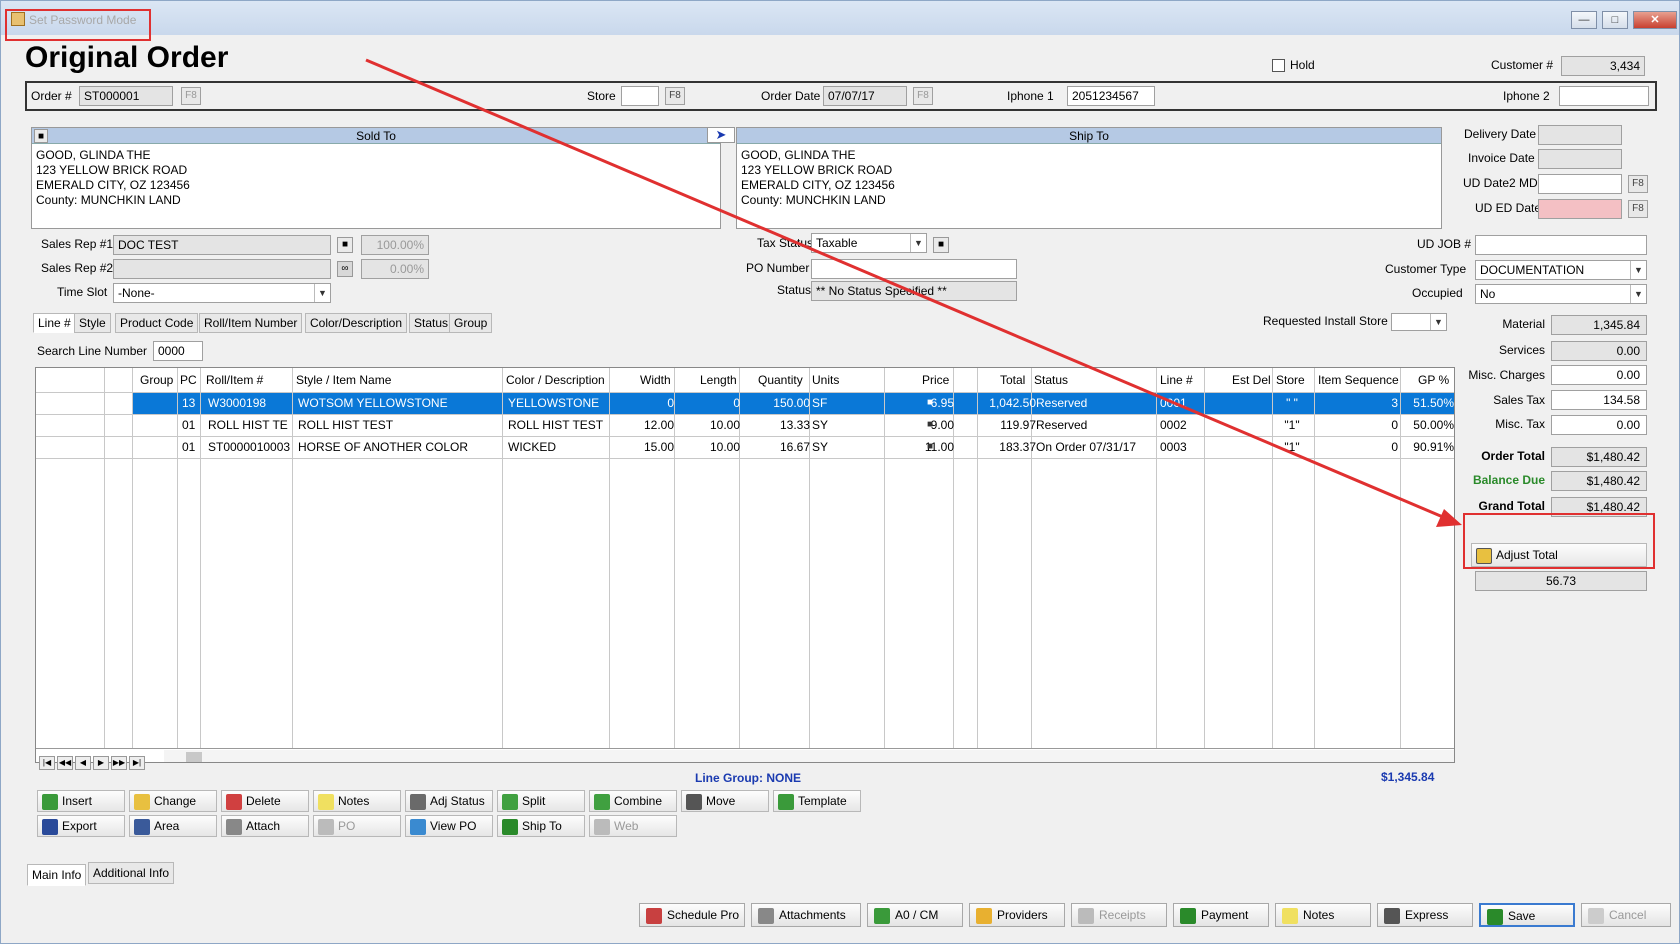 The width and height of the screenshot is (1680, 944). I want to click on grid-cell-store: " ", so click(1292, 403).